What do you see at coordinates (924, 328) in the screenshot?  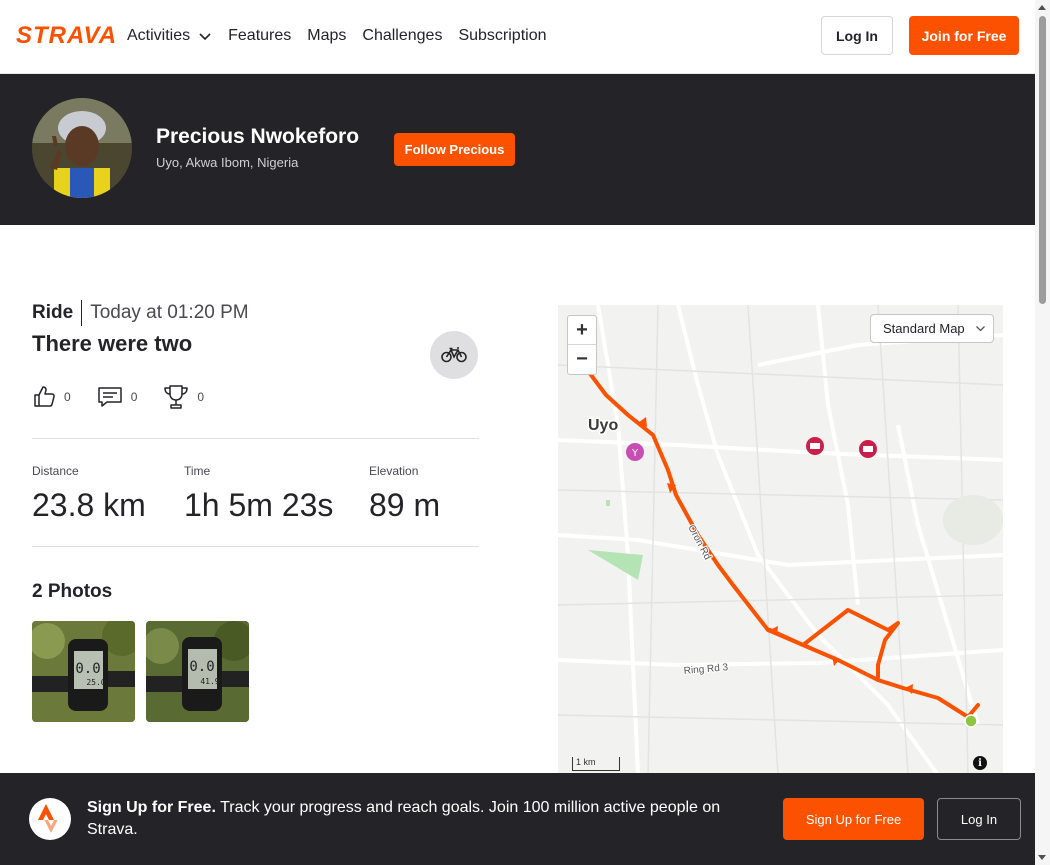 I see `map-style-label: Standard Map` at bounding box center [924, 328].